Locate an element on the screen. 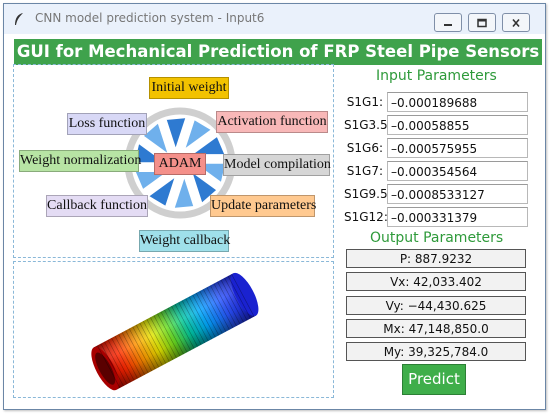 The height and width of the screenshot is (415, 550). node-initial-weight: Initial weight is located at coordinates (189, 88).